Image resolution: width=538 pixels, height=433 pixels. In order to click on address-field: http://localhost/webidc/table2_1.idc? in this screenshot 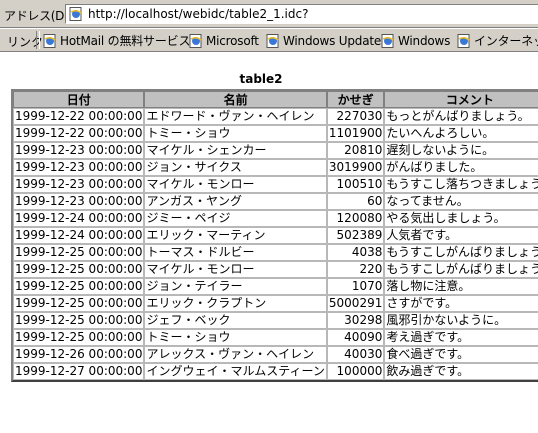, I will do `click(301, 14)`.